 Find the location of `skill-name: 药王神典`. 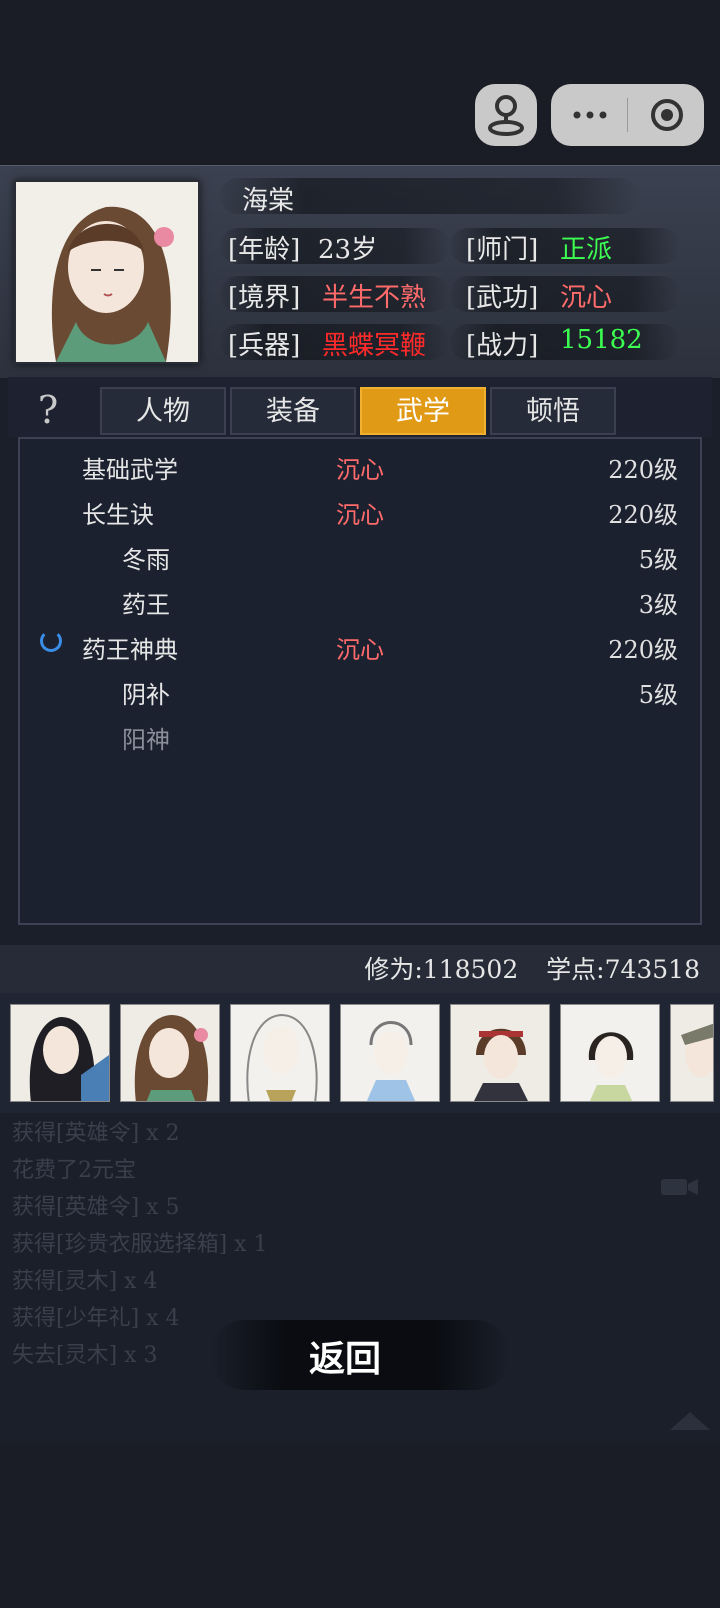

skill-name: 药王神典 is located at coordinates (130, 650).